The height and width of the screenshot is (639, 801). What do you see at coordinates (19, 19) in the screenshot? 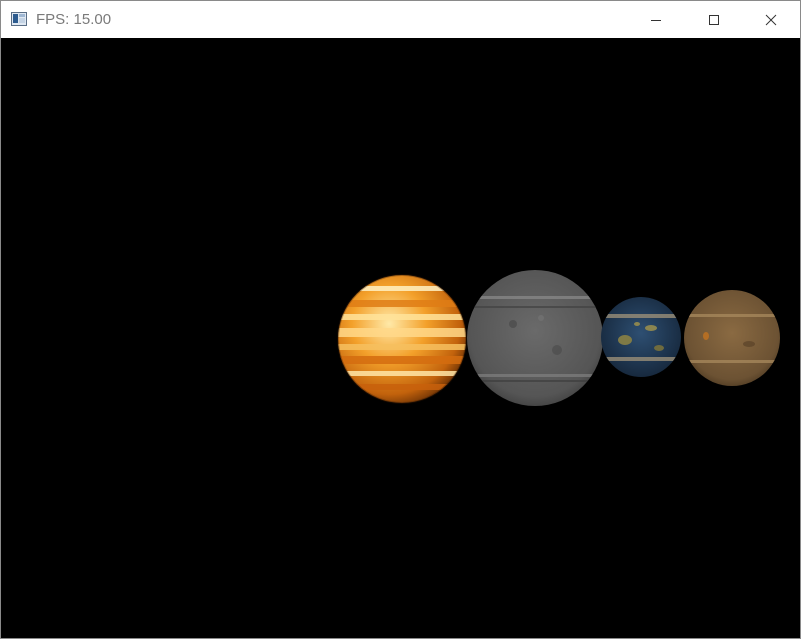
I see `app-window-icon` at bounding box center [19, 19].